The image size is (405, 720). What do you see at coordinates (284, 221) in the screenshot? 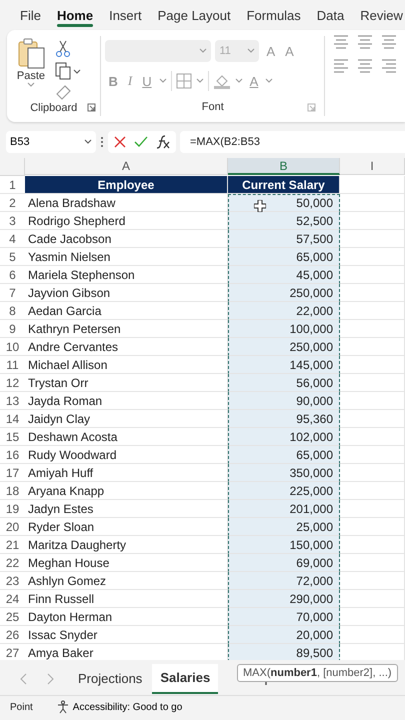
I see `table-cell: 52,500` at bounding box center [284, 221].